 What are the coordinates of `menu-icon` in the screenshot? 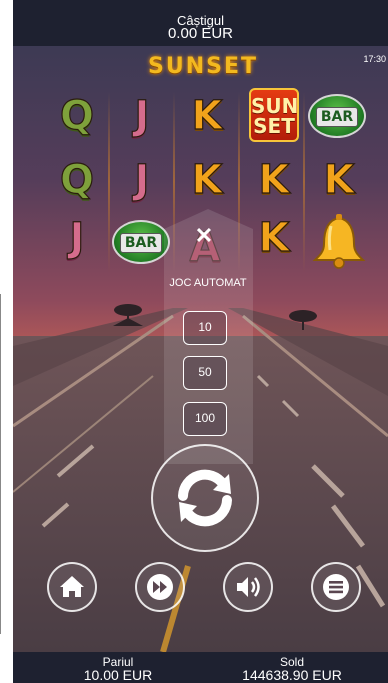 It's located at (336, 587).